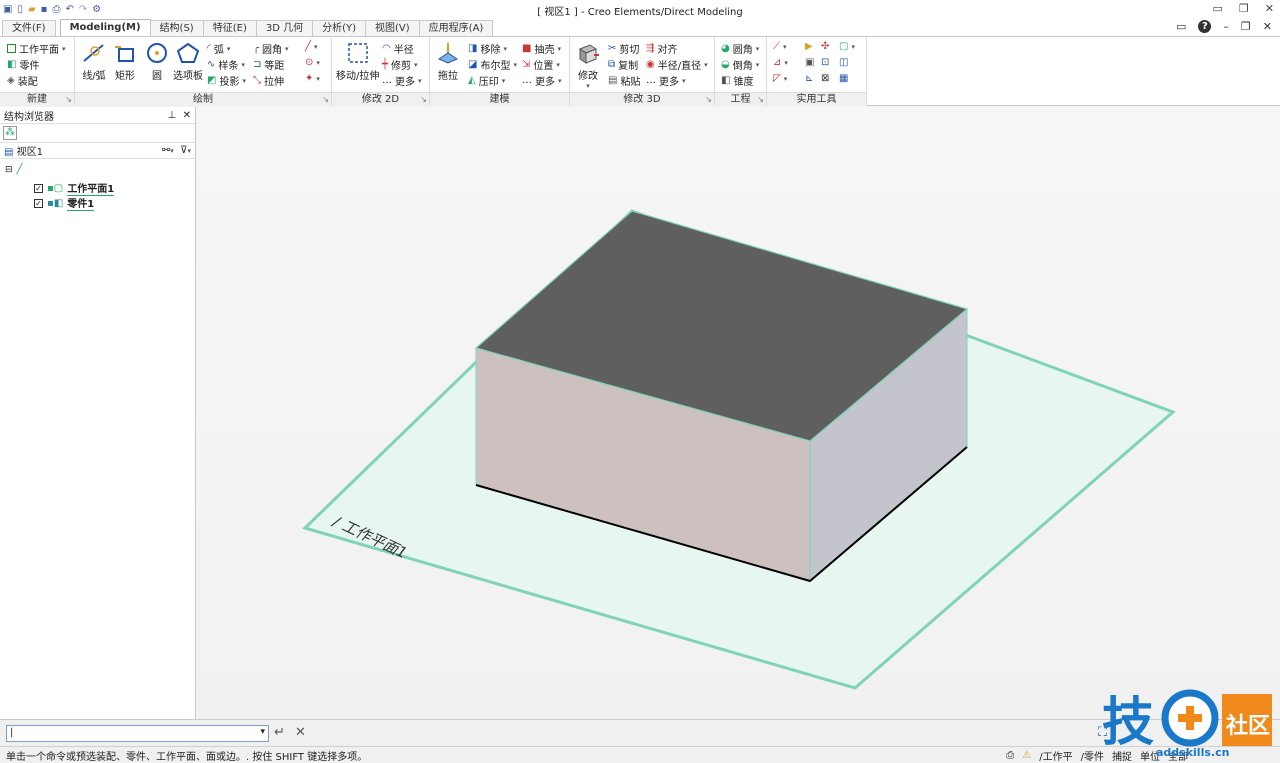  What do you see at coordinates (311, 46) in the screenshot?
I see `line-dropdown: ╱ ▾` at bounding box center [311, 46].